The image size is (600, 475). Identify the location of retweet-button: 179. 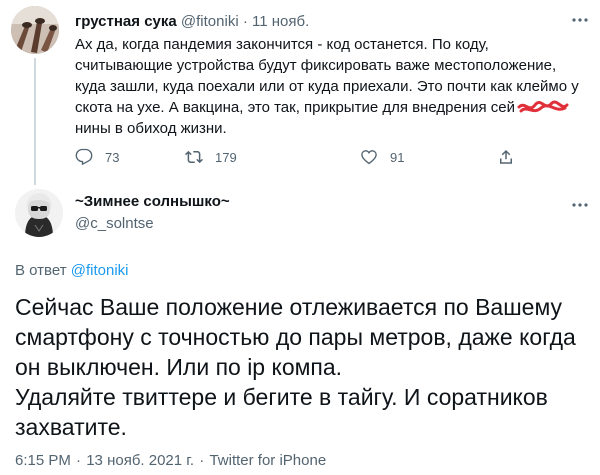
(211, 157).